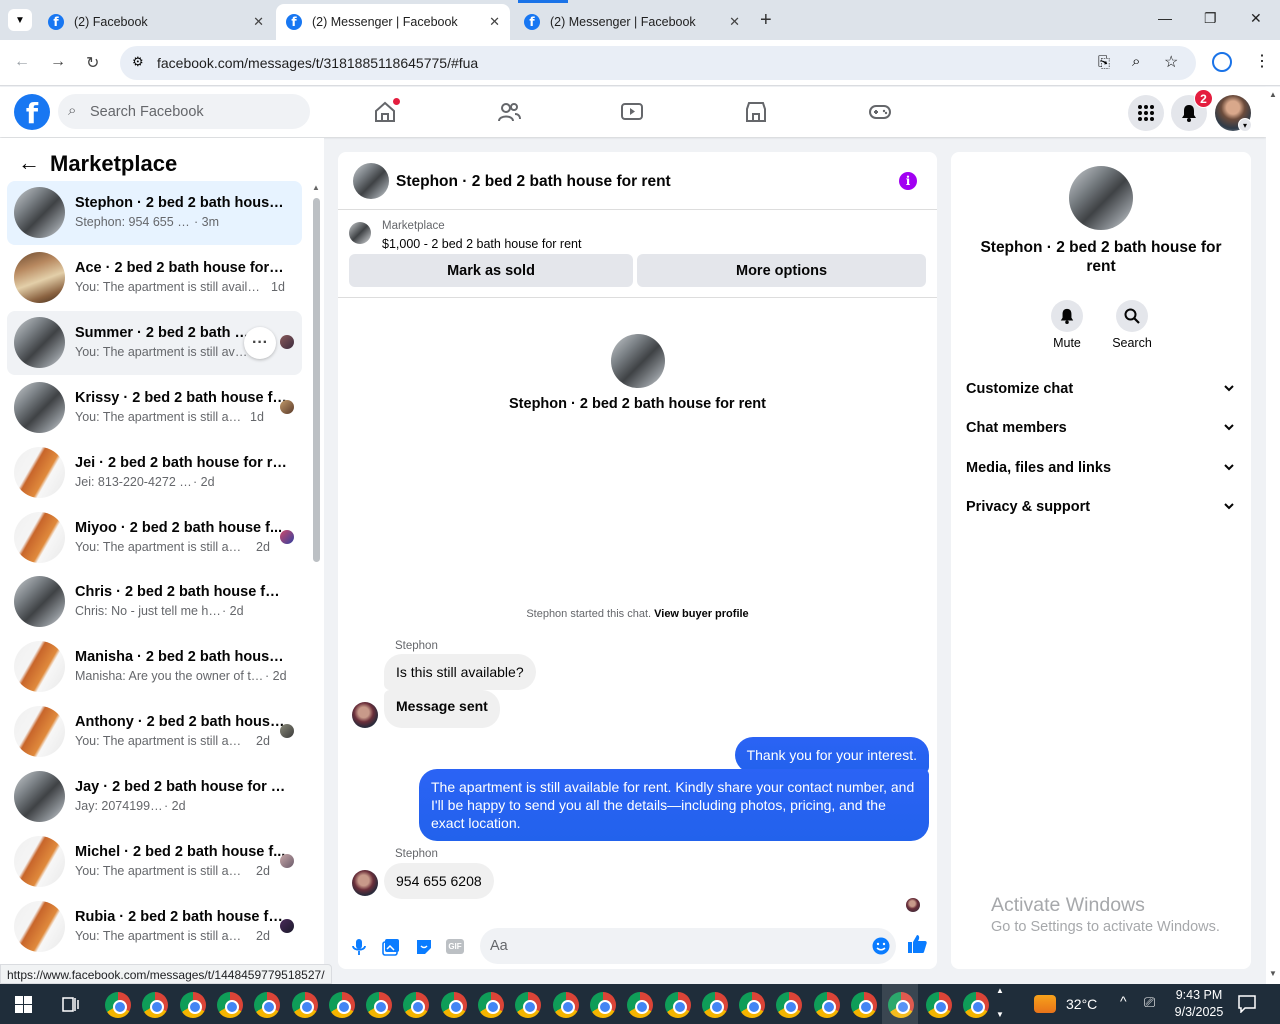 The height and width of the screenshot is (1024, 1280). I want to click on browser-tab-active: f (2) Messenger | Facebook ✕, so click(393, 22).